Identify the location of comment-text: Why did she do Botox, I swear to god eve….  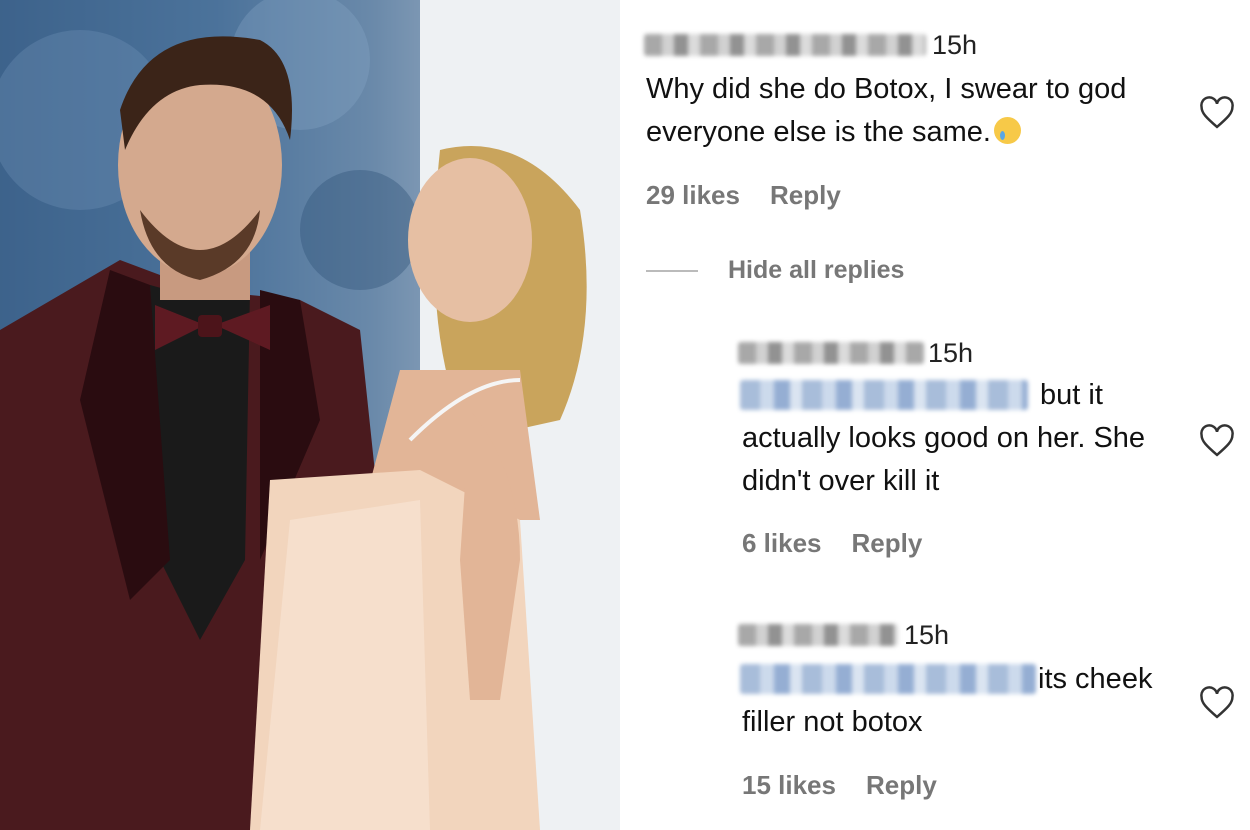
(906, 111).